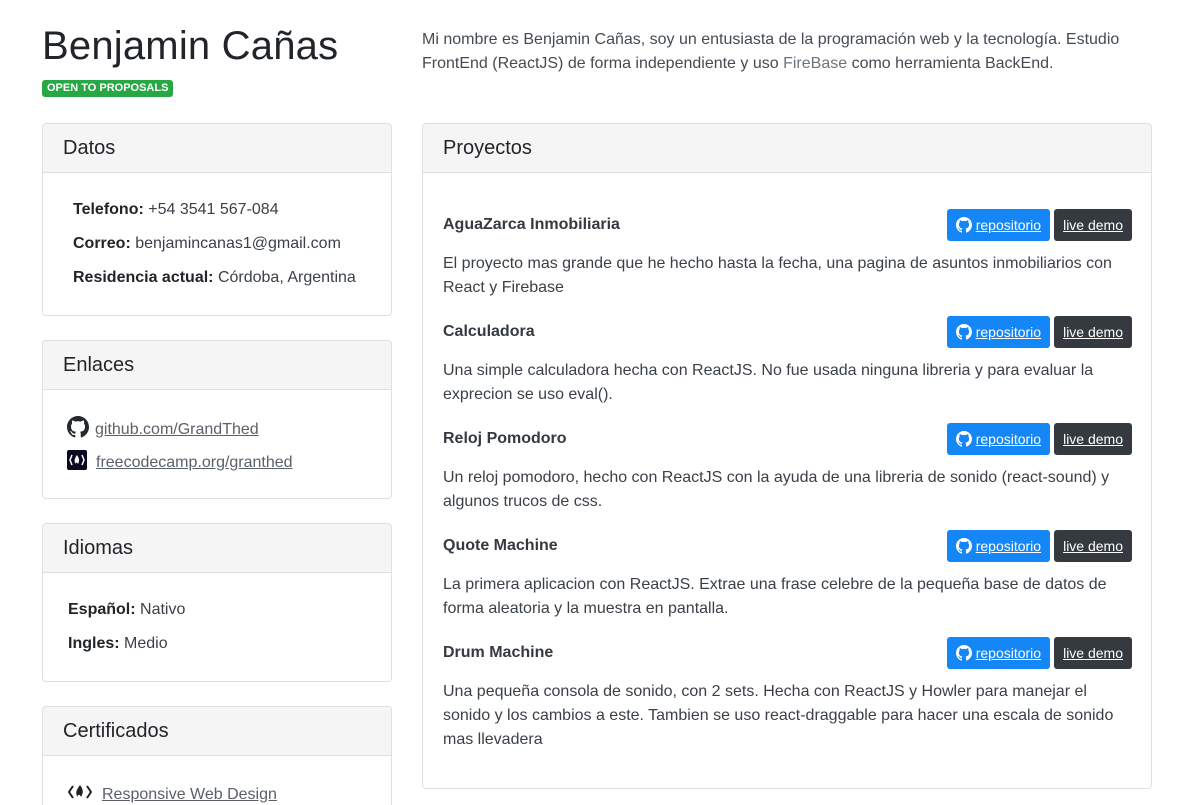  What do you see at coordinates (217, 548) in the screenshot?
I see `idiomas-header: Idiomas` at bounding box center [217, 548].